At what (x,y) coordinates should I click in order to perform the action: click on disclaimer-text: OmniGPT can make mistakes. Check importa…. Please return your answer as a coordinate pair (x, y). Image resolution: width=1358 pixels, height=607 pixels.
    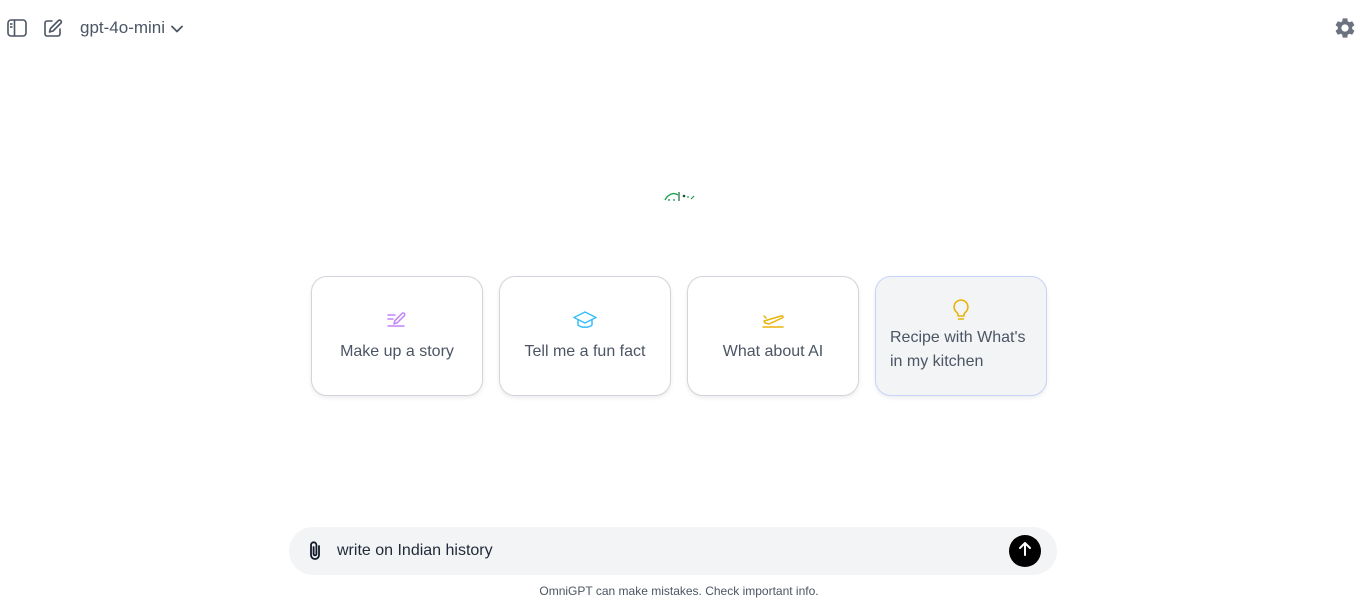
    Looking at the image, I should click on (679, 591).